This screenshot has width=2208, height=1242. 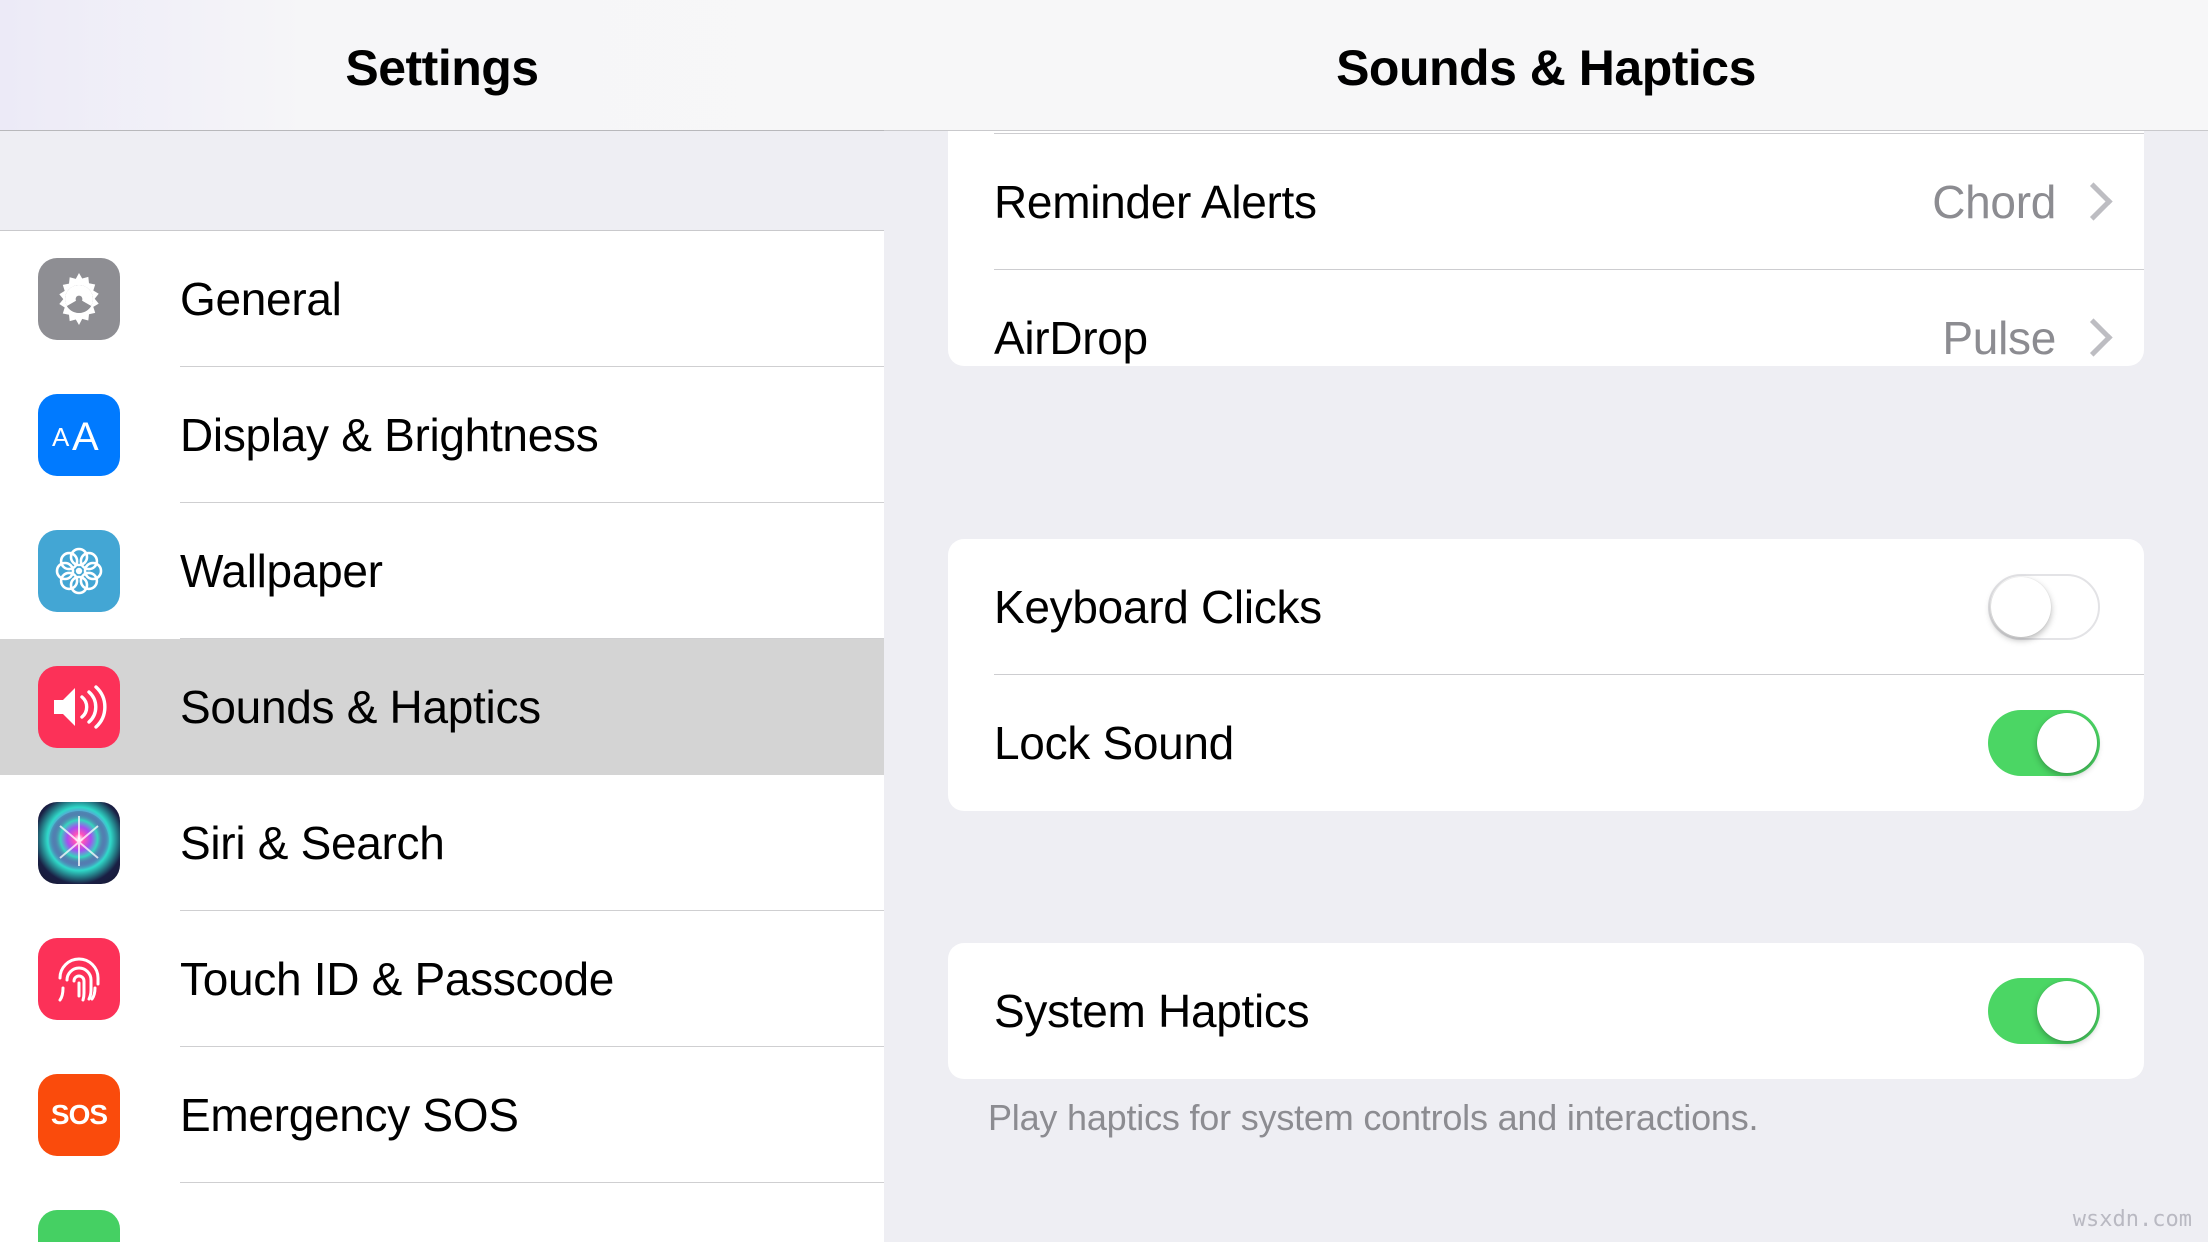 What do you see at coordinates (442, 571) in the screenshot?
I see `sidebar-item-wallpaper: Wallpaper` at bounding box center [442, 571].